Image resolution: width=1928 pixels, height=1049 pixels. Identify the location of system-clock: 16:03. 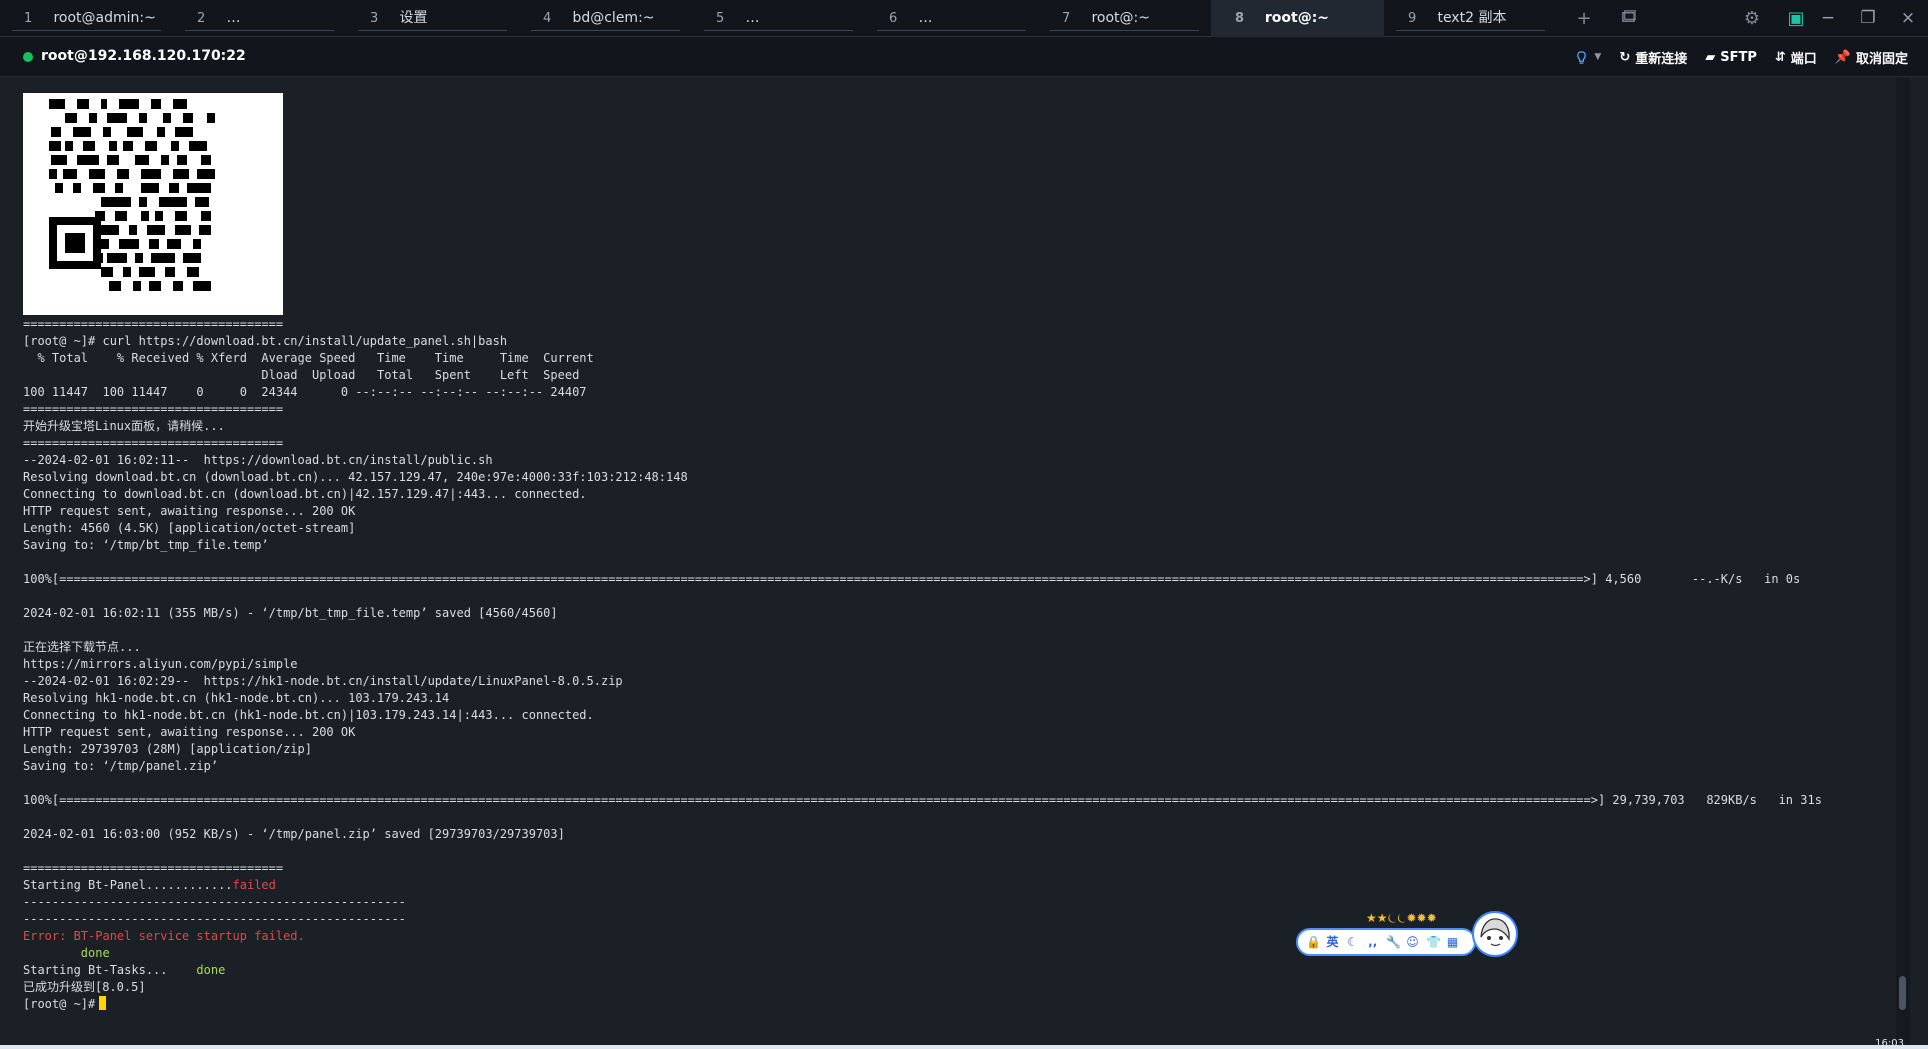
(1889, 1043).